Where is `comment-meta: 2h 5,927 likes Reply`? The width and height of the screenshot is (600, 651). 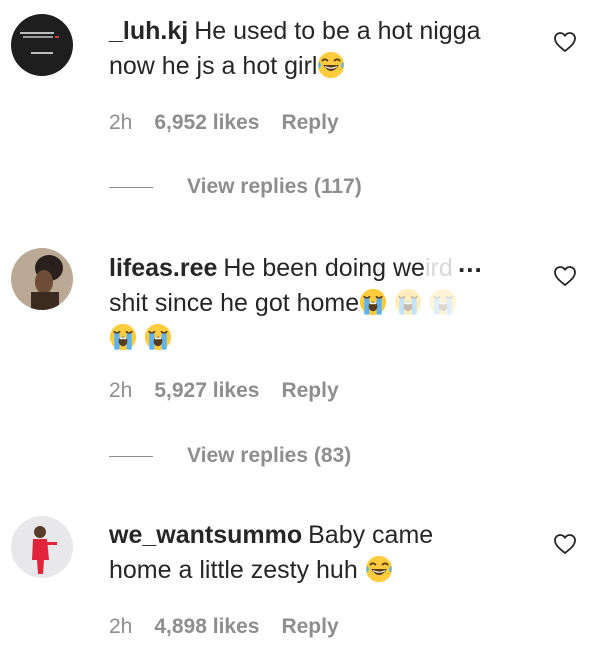
comment-meta: 2h 5,927 likes Reply is located at coordinates (235, 391).